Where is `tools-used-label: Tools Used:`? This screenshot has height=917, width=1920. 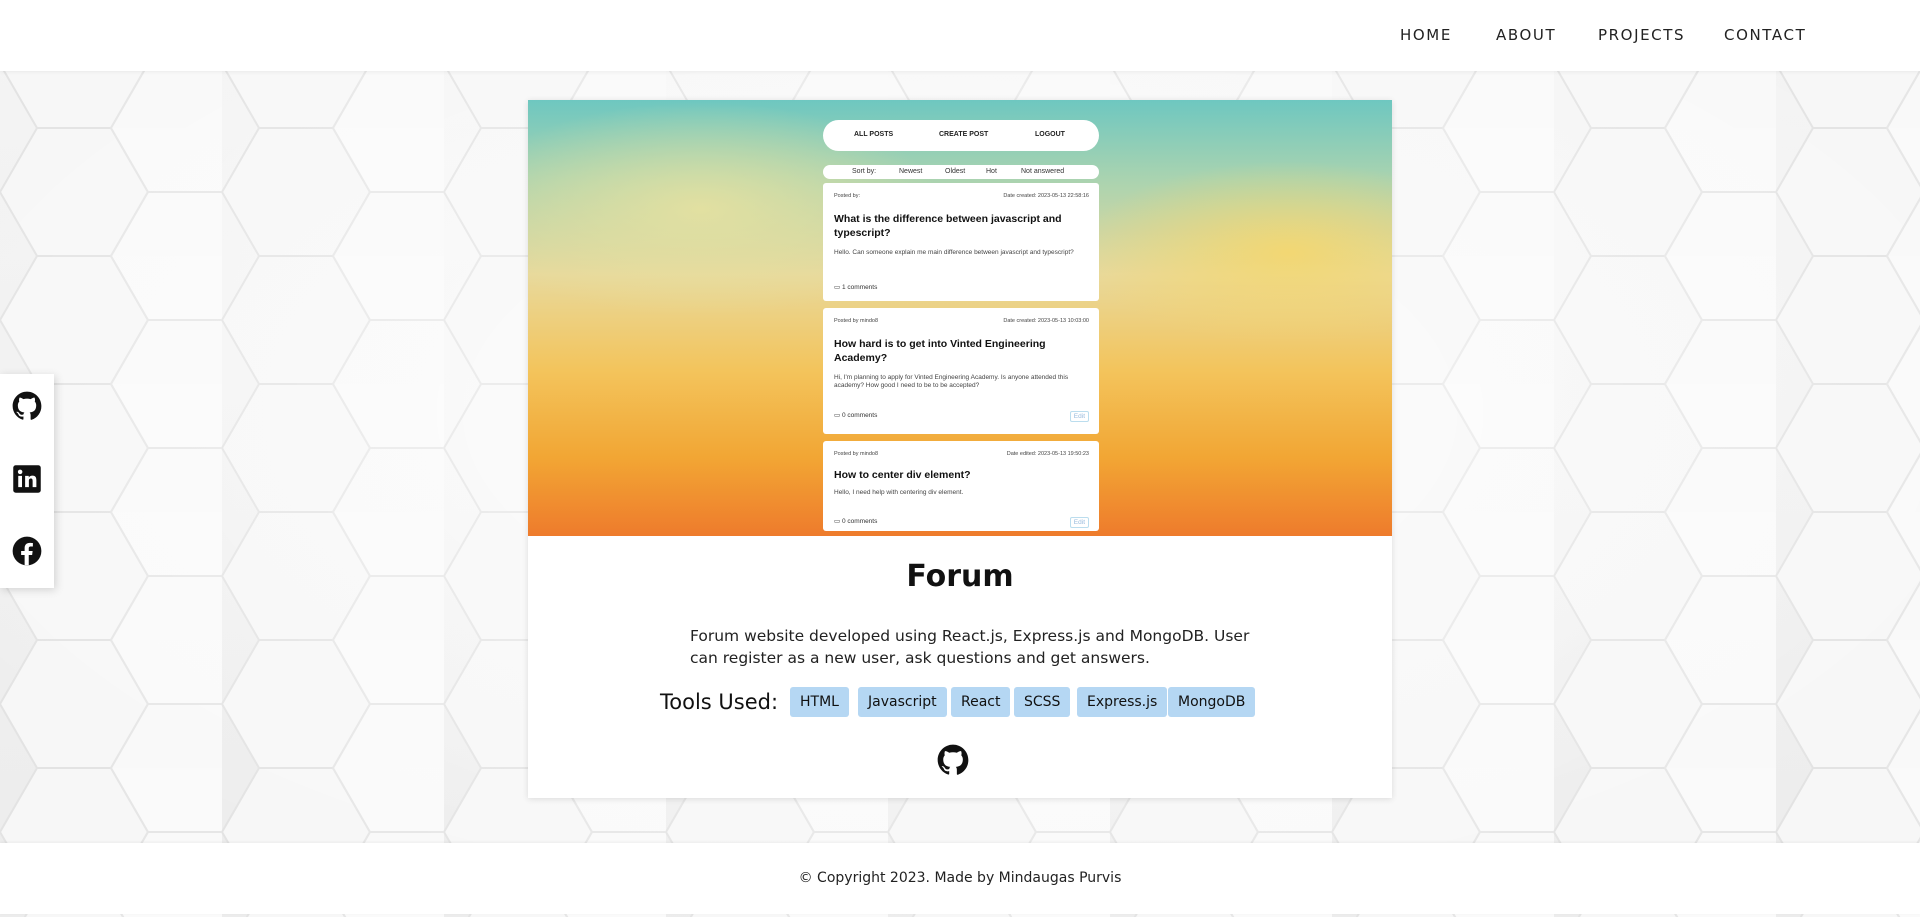 tools-used-label: Tools Used: is located at coordinates (719, 702).